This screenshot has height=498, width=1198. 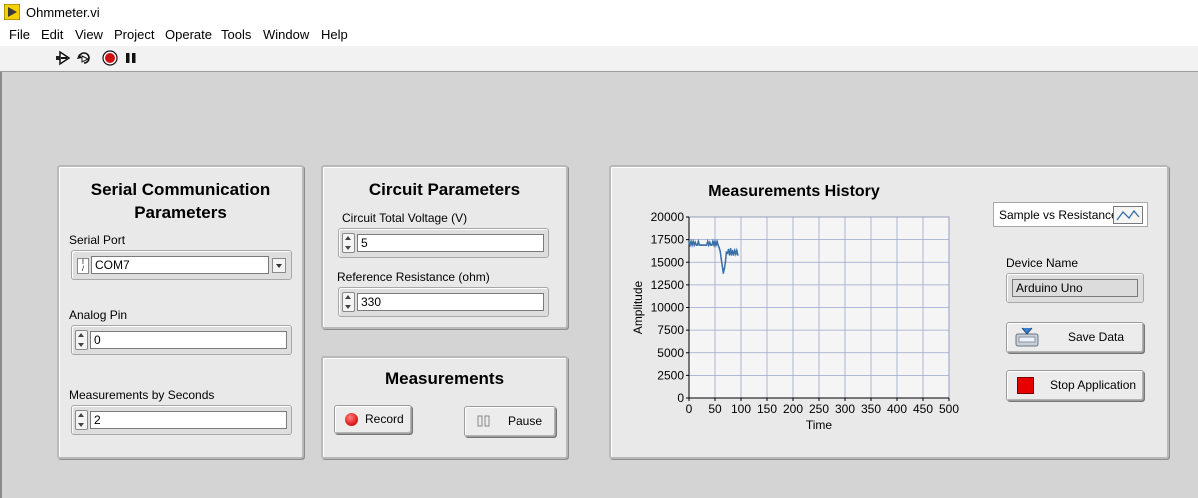 I want to click on reference-resistance-control: 330, so click(x=443, y=302).